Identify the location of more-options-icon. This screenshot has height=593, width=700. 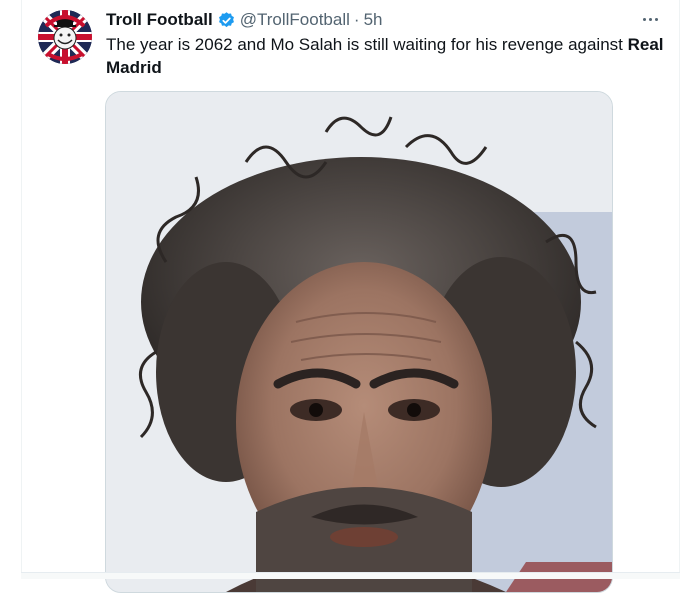
(650, 19).